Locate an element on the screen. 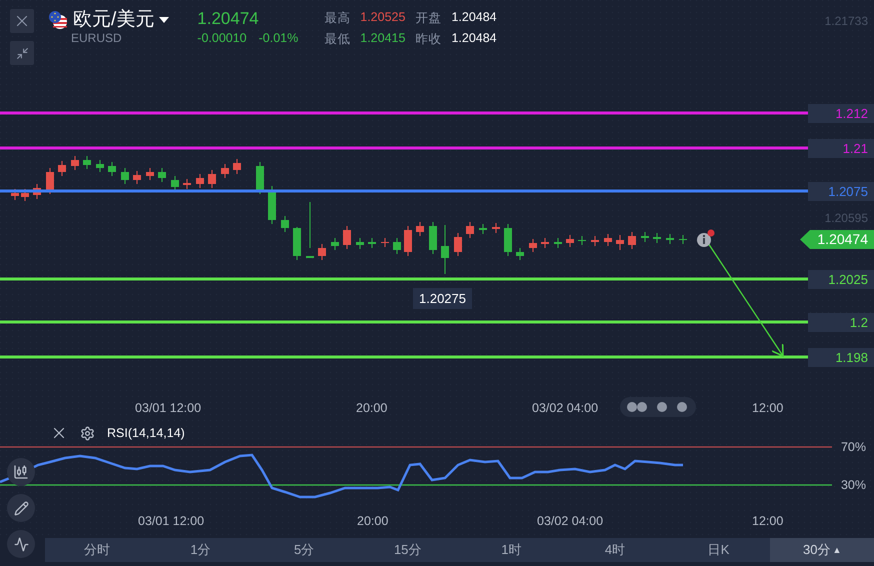 This screenshot has height=566, width=874. trend-arrow is located at coordinates (745, 299).